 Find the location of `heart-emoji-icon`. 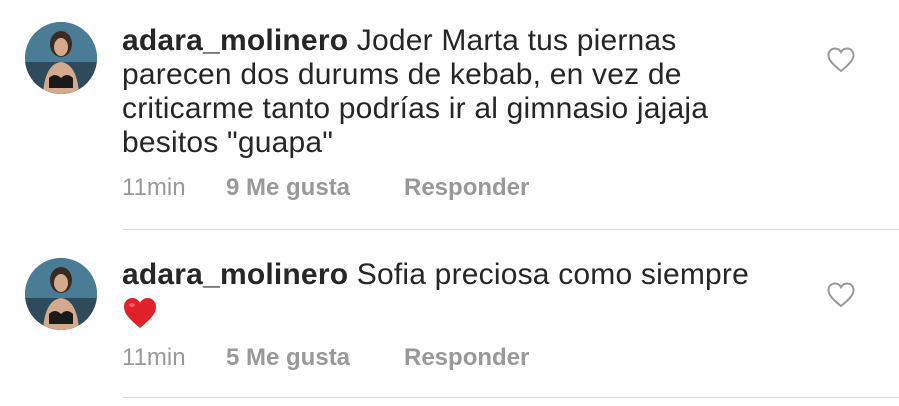

heart-emoji-icon is located at coordinates (140, 317).